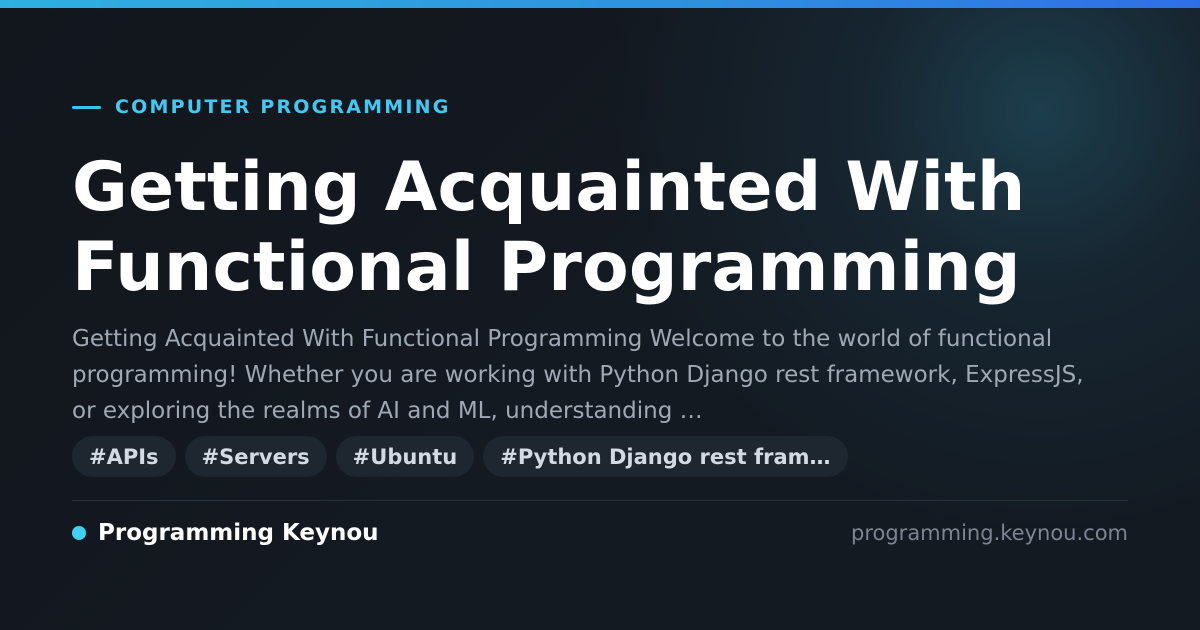  I want to click on tag-apis: #APIs, so click(124, 456).